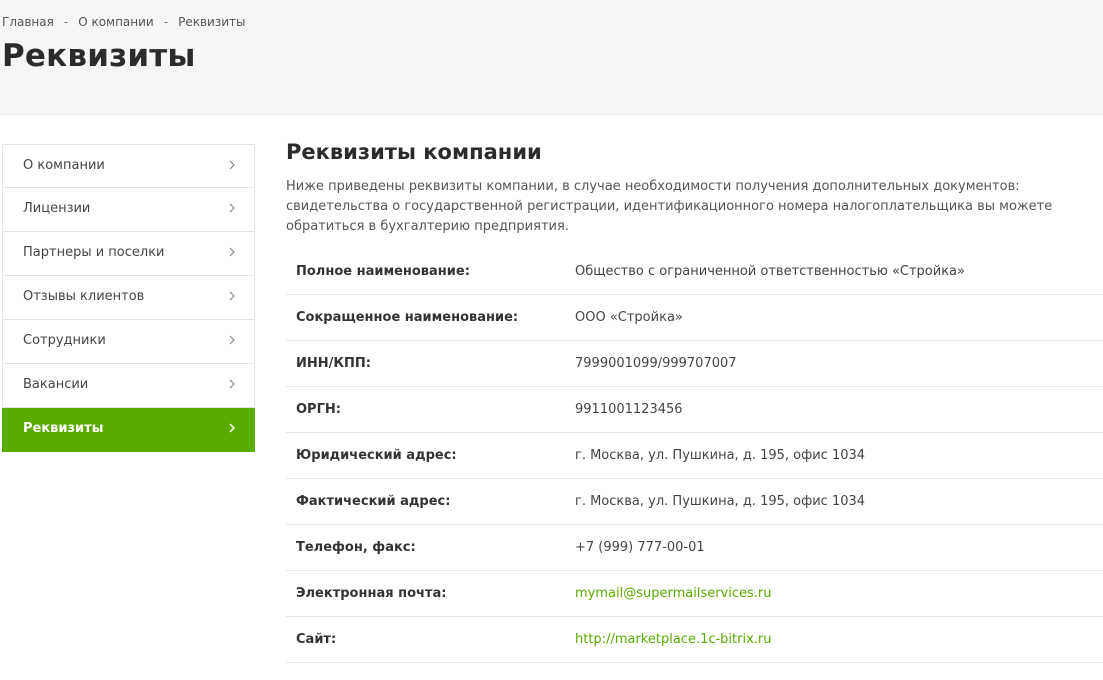  What do you see at coordinates (64, 340) in the screenshot?
I see `sidebar-item-label: Сотрудники` at bounding box center [64, 340].